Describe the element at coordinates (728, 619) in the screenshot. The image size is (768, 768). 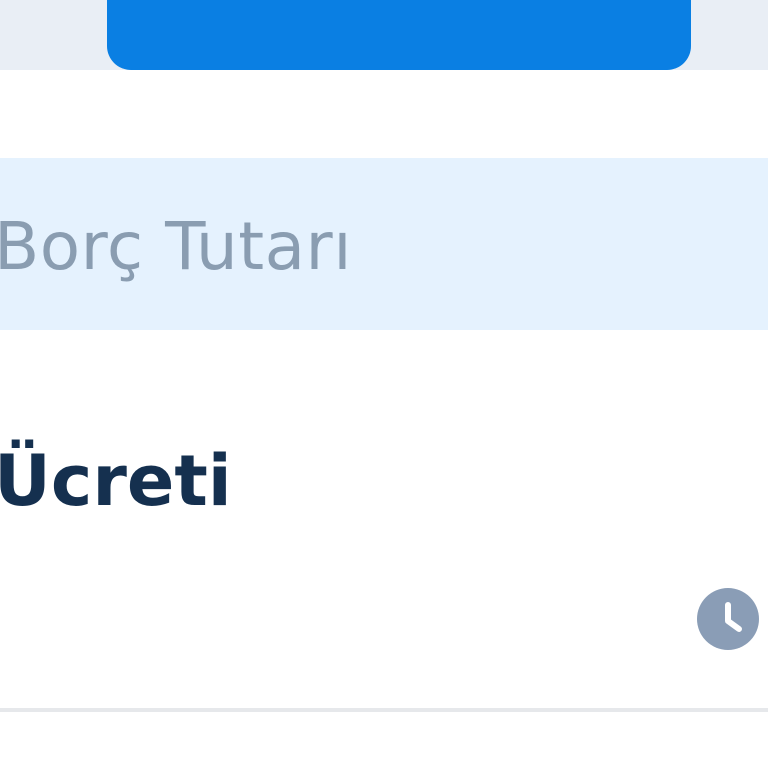
I see `clock-icon` at that location.